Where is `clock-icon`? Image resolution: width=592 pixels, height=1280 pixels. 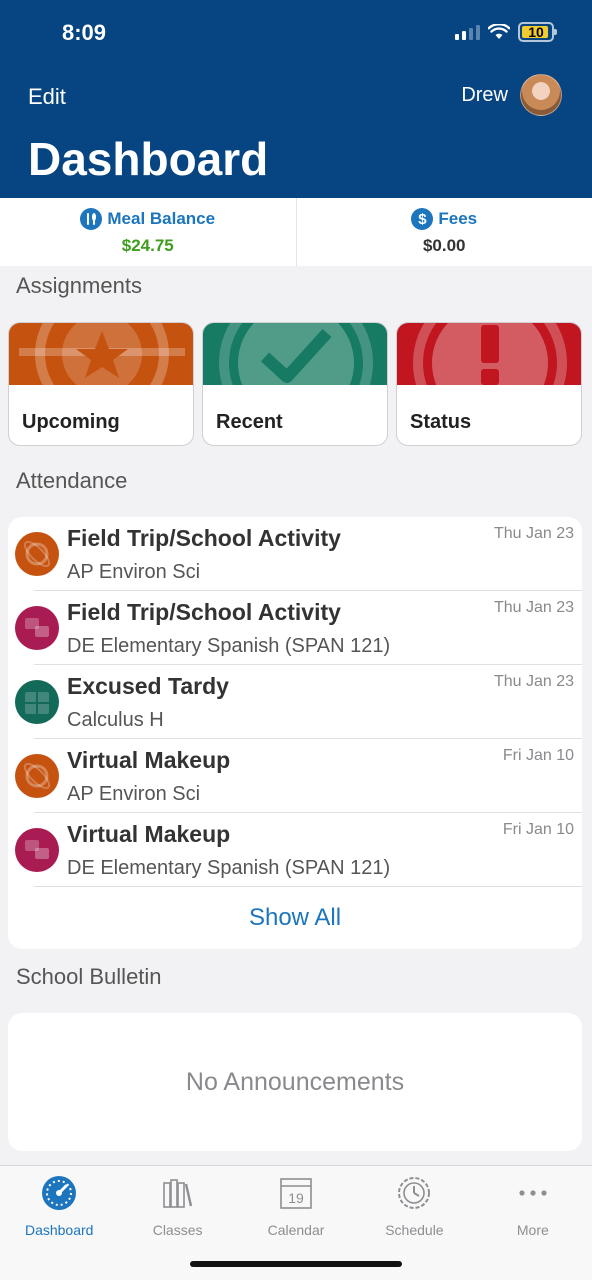
clock-icon is located at coordinates (414, 1193).